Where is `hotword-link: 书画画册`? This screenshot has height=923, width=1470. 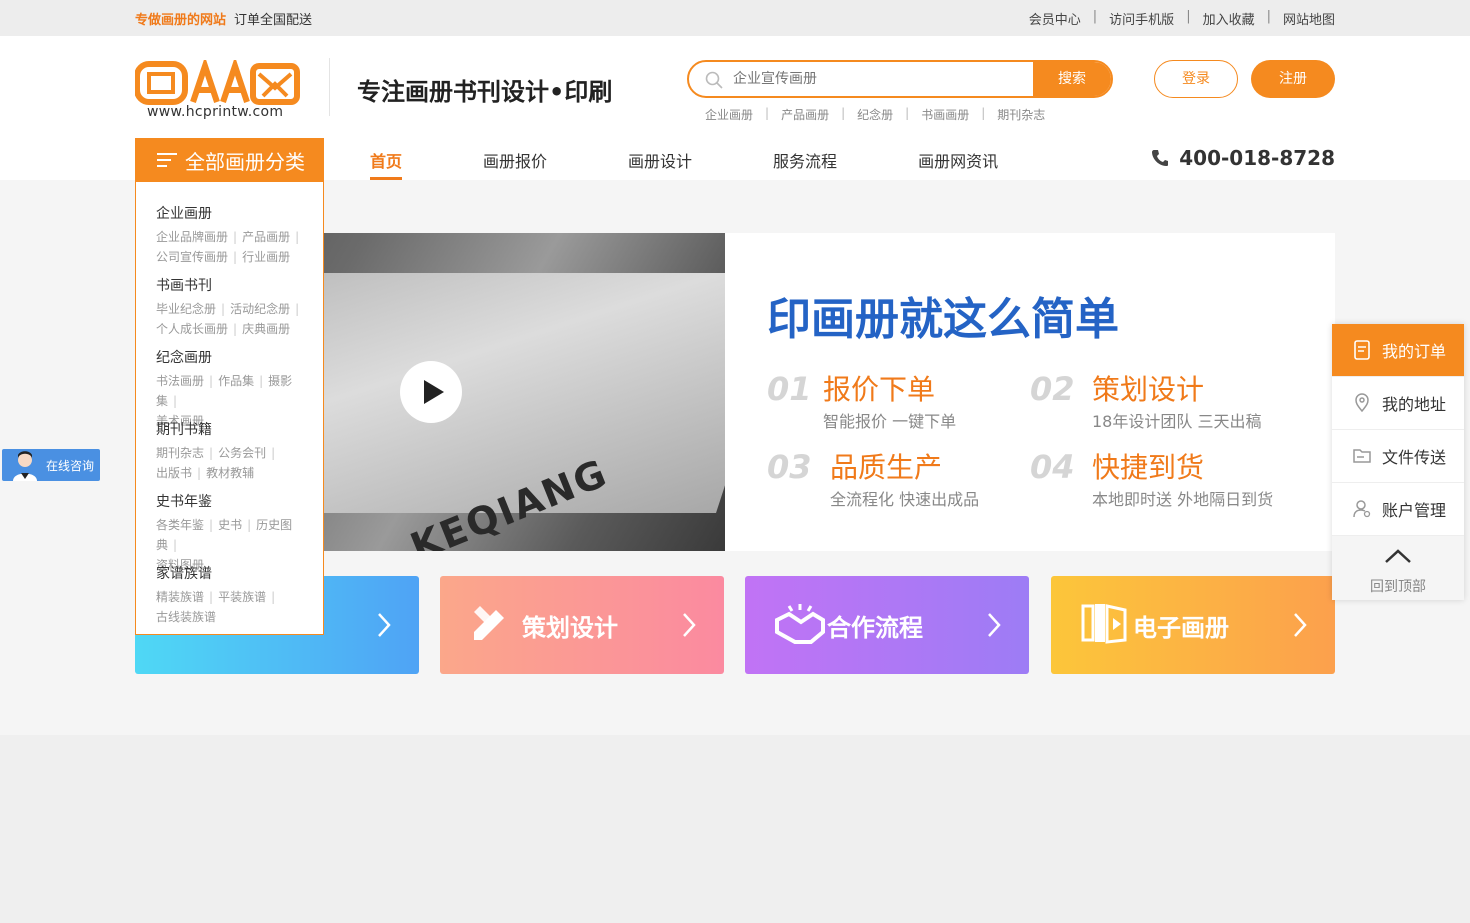 hotword-link: 书画画册 is located at coordinates (945, 114).